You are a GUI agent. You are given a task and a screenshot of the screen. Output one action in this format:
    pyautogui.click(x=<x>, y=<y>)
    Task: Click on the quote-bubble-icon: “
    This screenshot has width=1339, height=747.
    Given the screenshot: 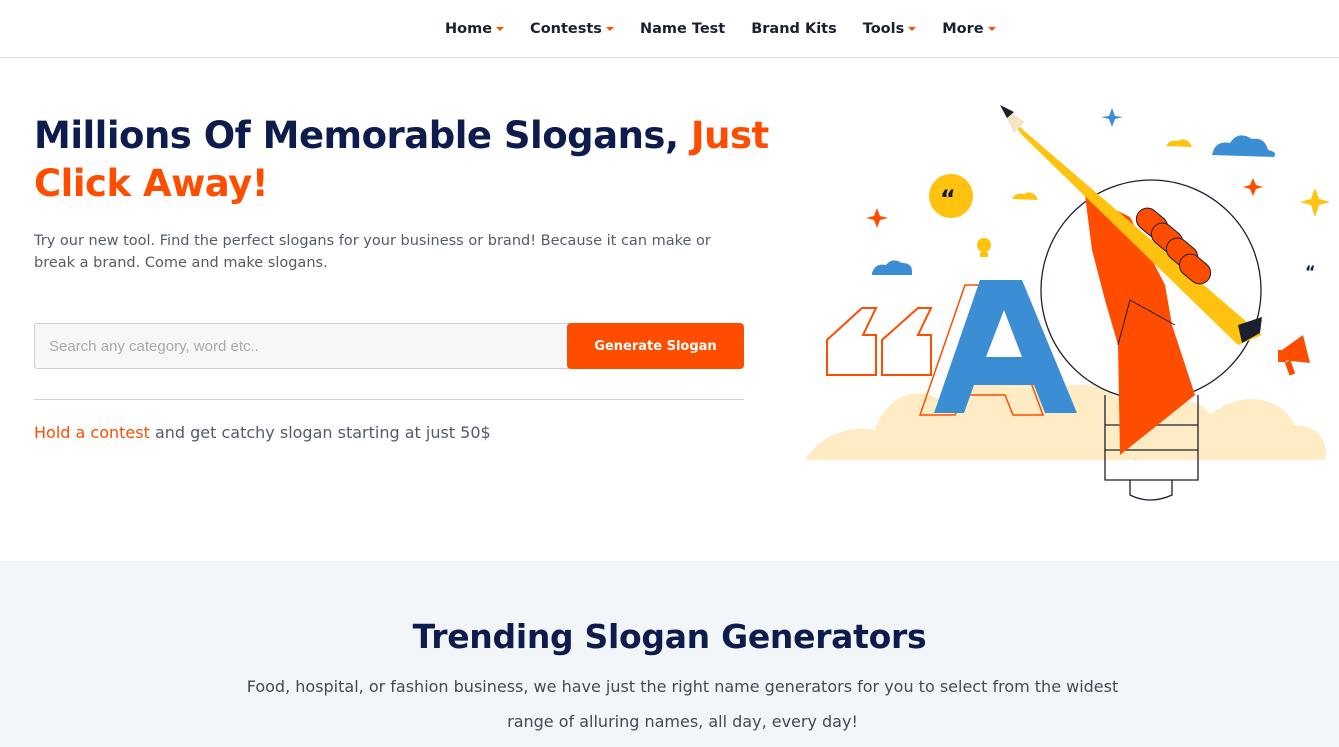 What is the action you would take?
    pyautogui.click(x=951, y=196)
    